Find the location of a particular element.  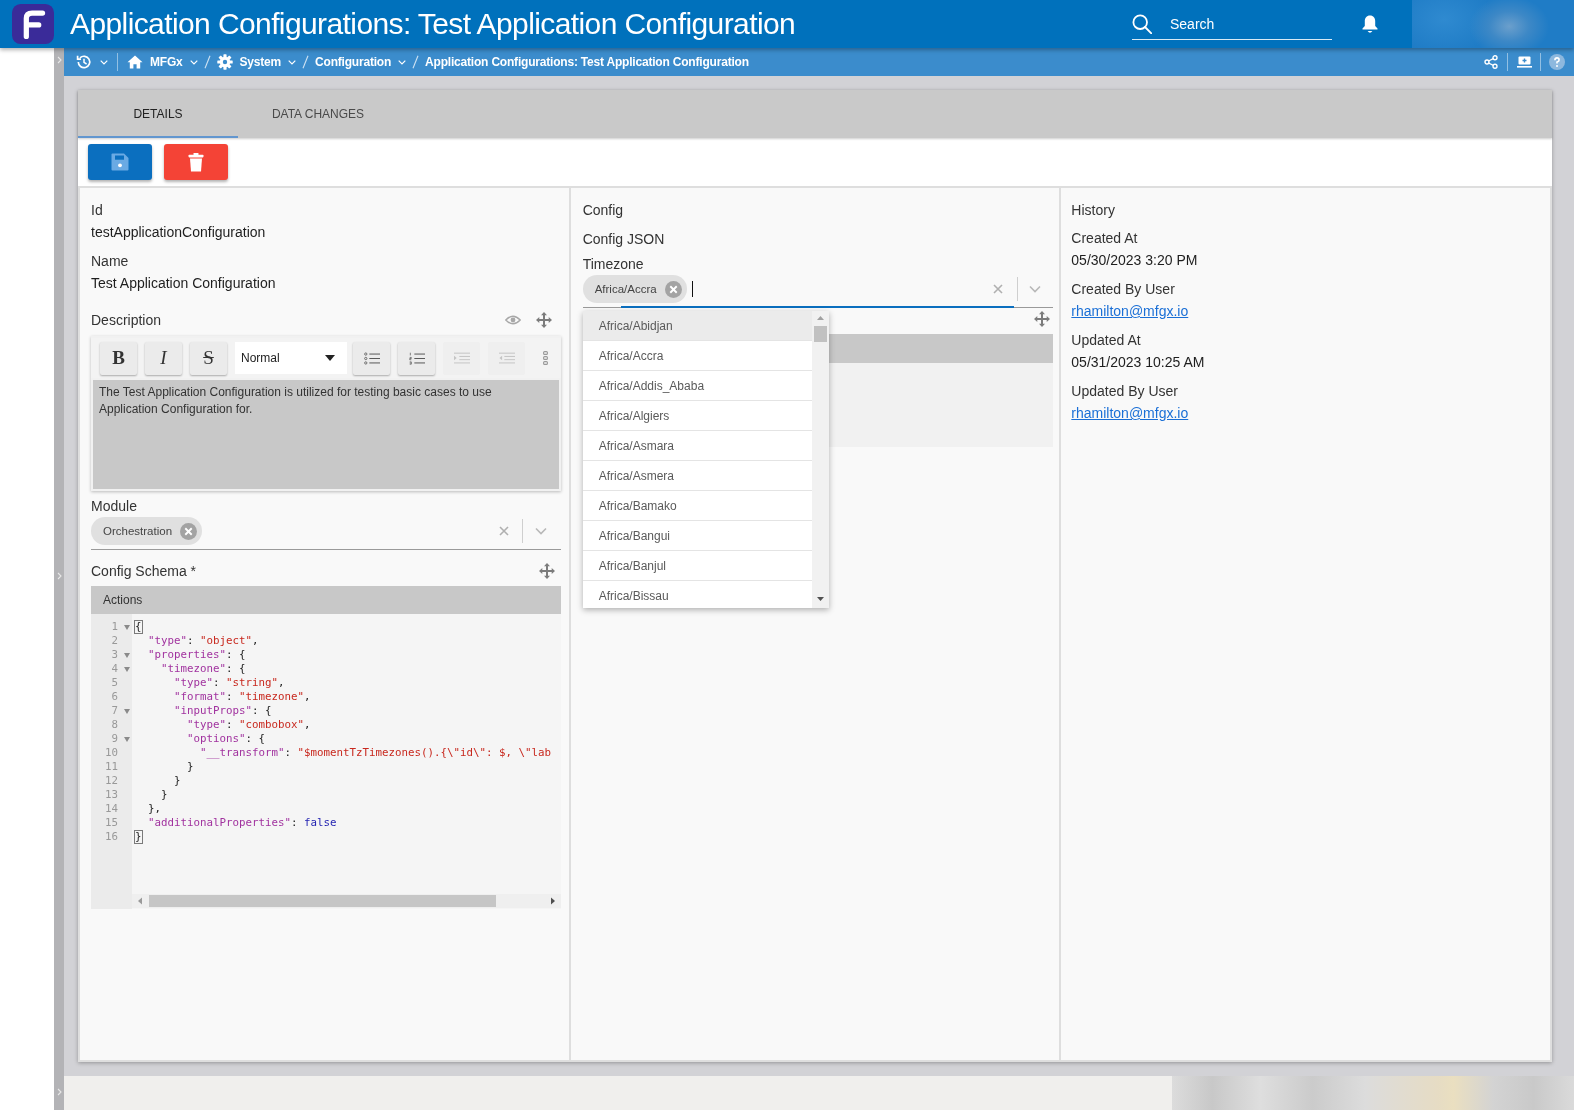

triangle-down-icon is located at coordinates (330, 358).